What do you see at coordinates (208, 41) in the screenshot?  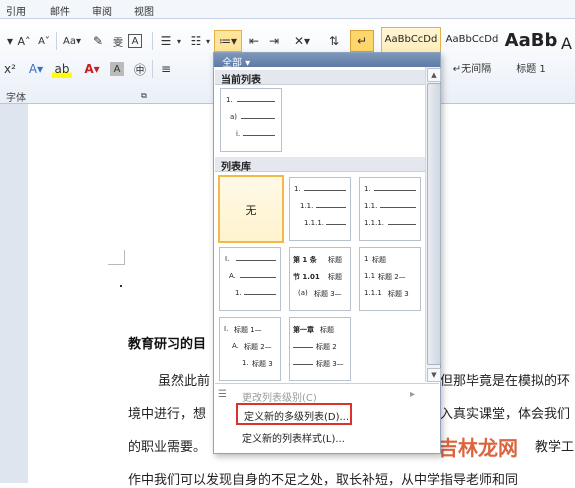 I see `numbering-dropdown-icon: ▾` at bounding box center [208, 41].